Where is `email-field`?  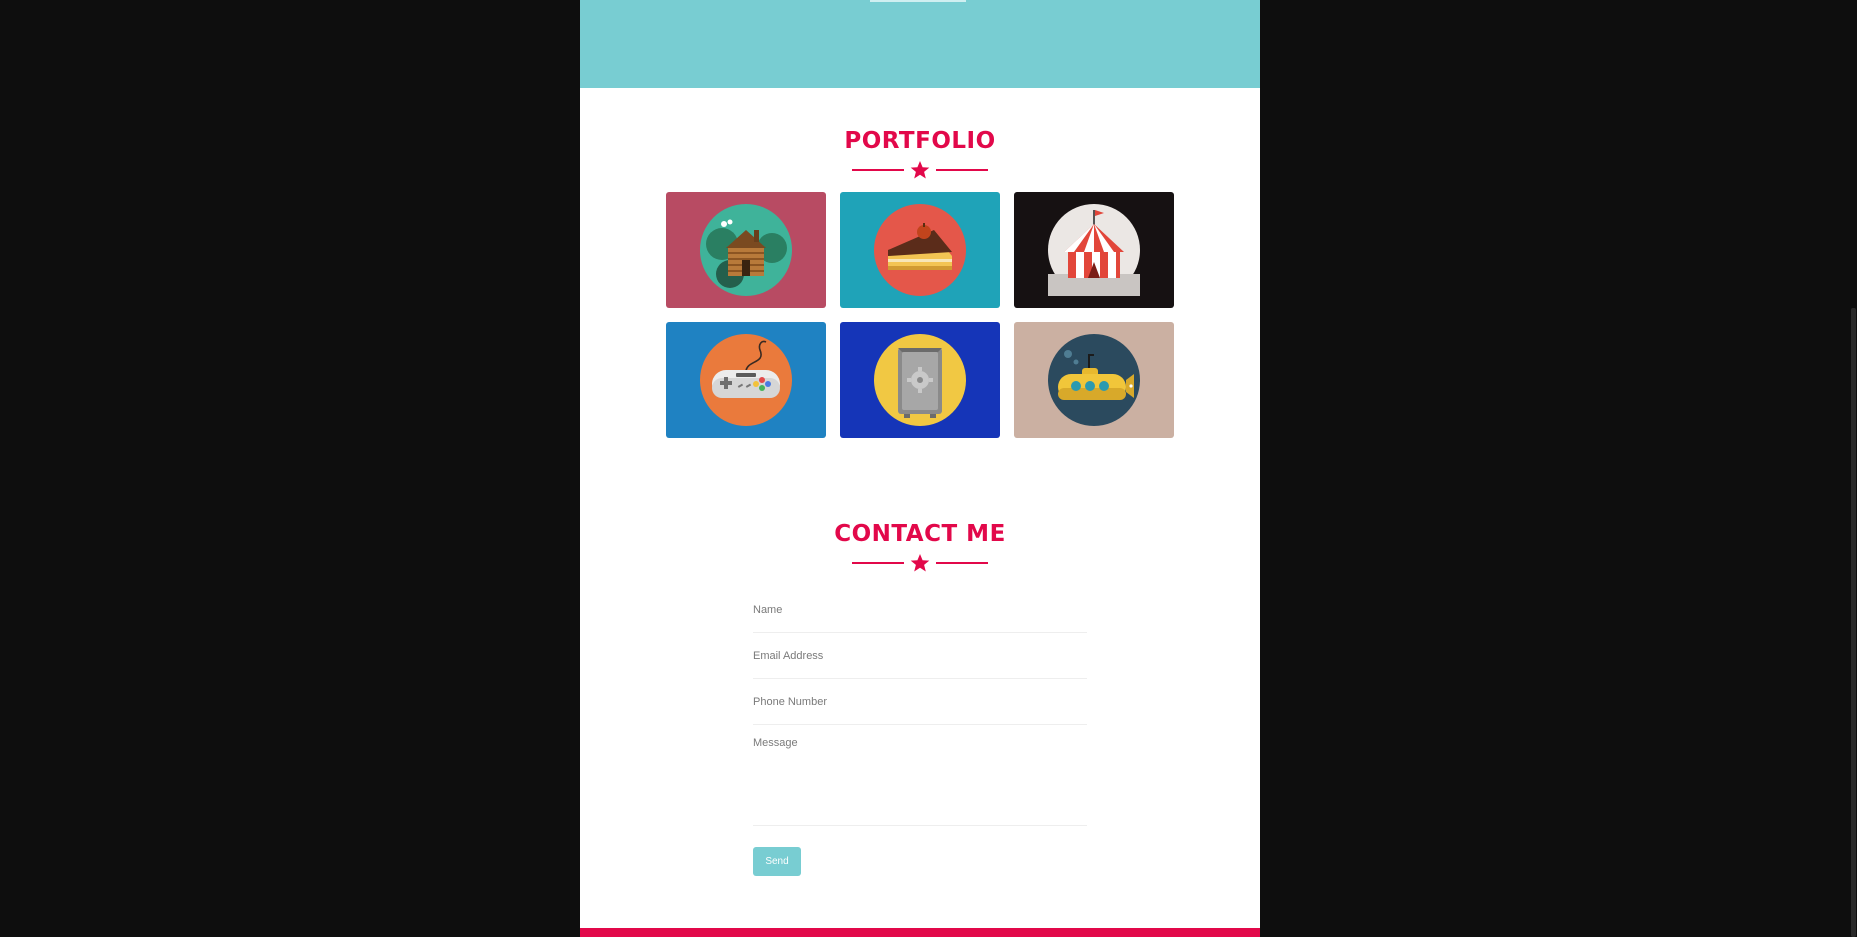
email-field is located at coordinates (920, 656).